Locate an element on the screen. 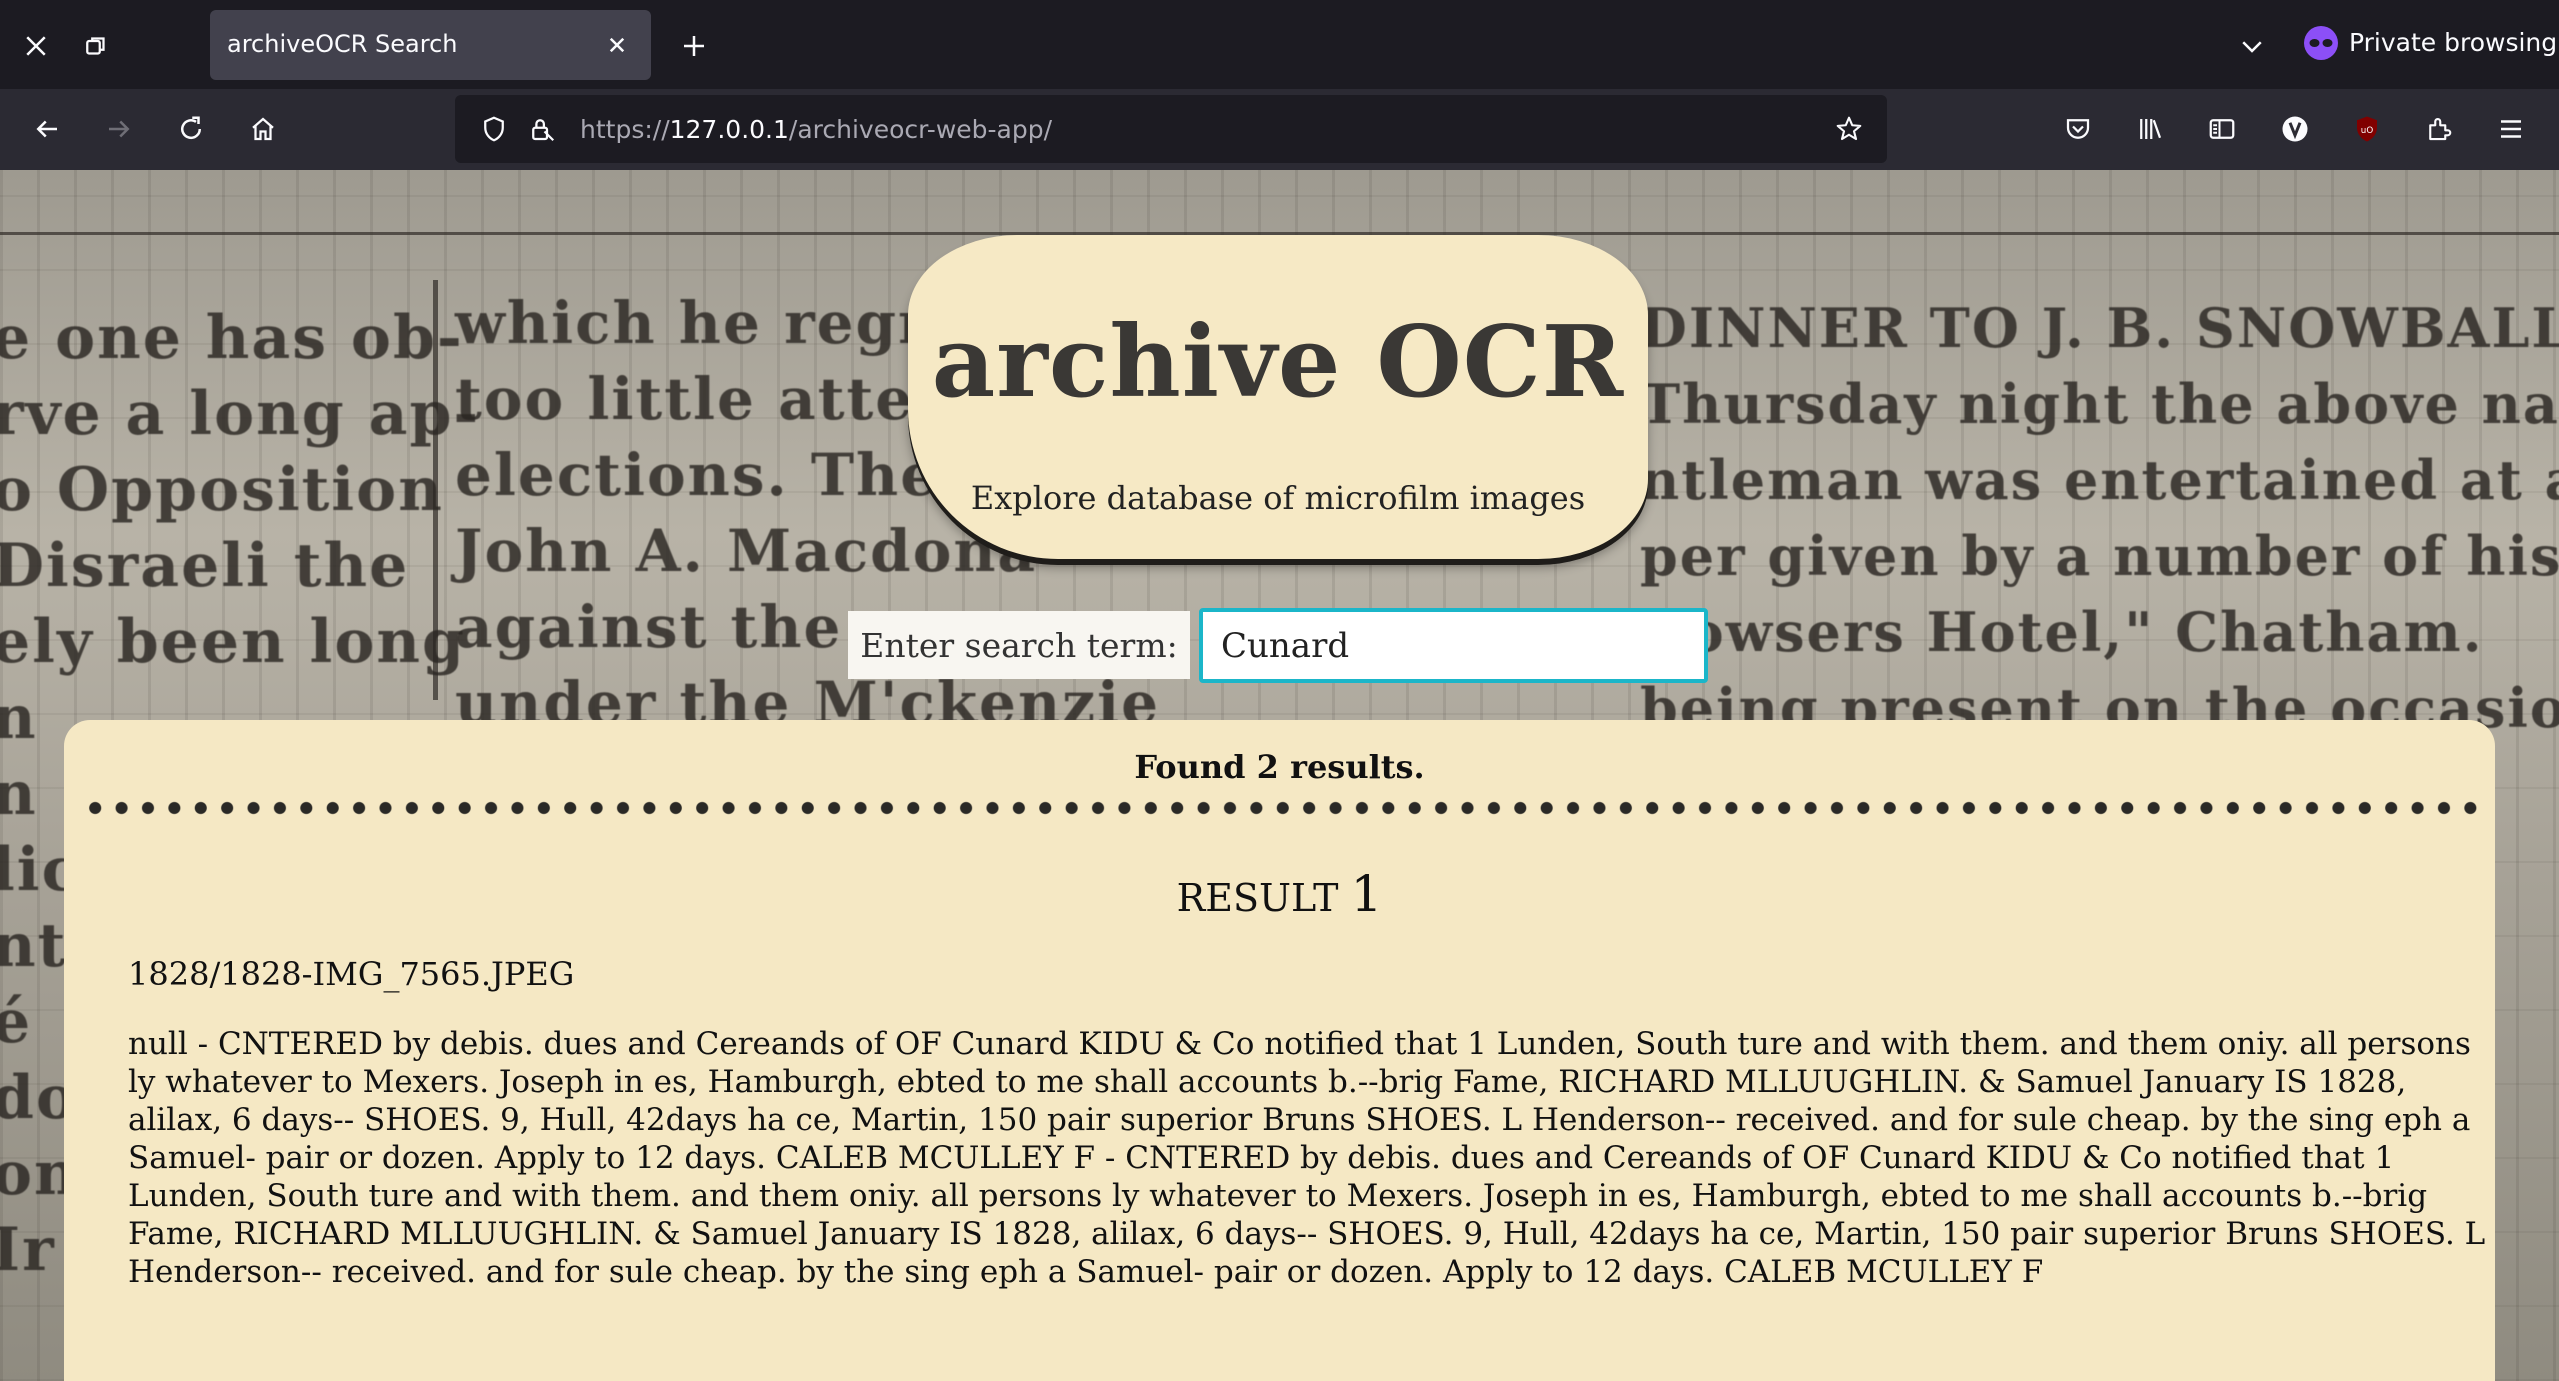 The image size is (2559, 1381). ublock-origin-icon: uO is located at coordinates (2367, 129).